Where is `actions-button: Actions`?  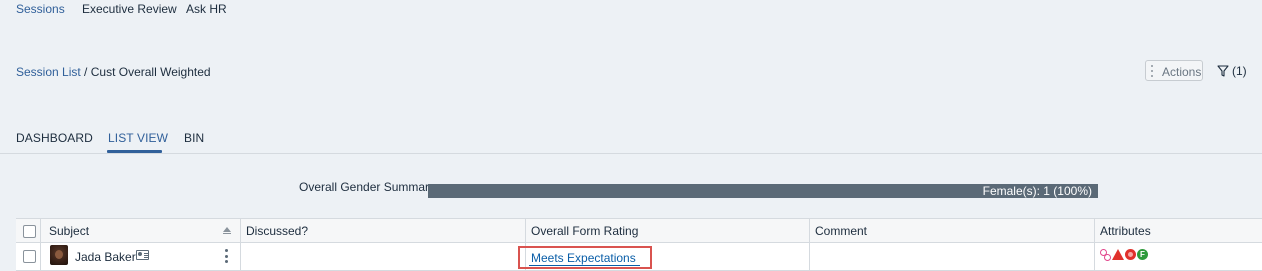
actions-button: Actions is located at coordinates (1174, 70).